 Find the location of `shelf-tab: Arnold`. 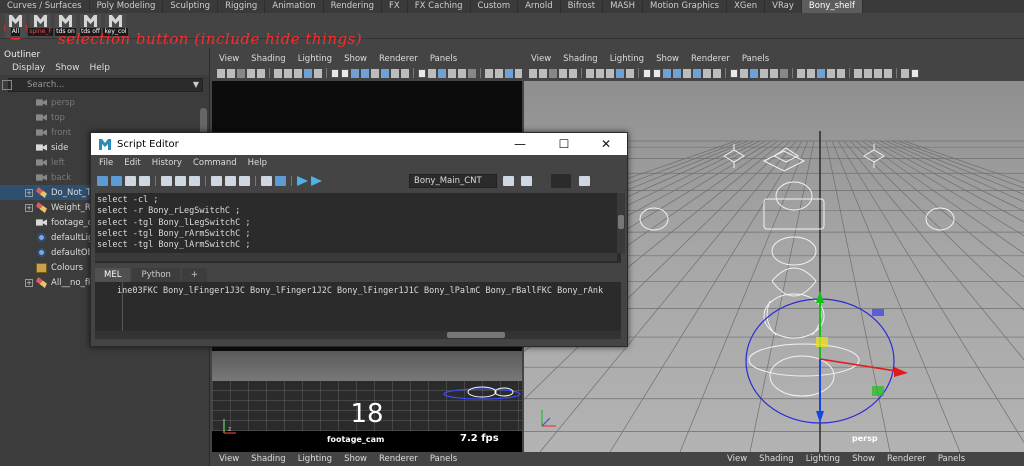

shelf-tab: Arnold is located at coordinates (539, 6).